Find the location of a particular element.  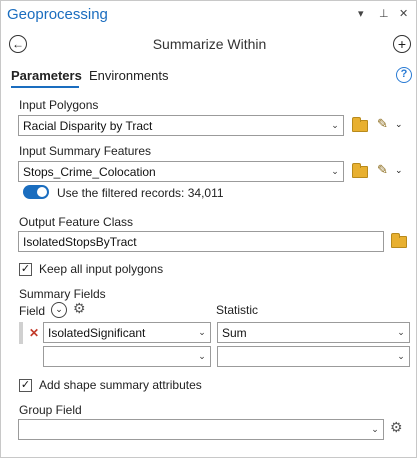

filtered-records-label: Use the filtered records: 34,011 is located at coordinates (140, 193).